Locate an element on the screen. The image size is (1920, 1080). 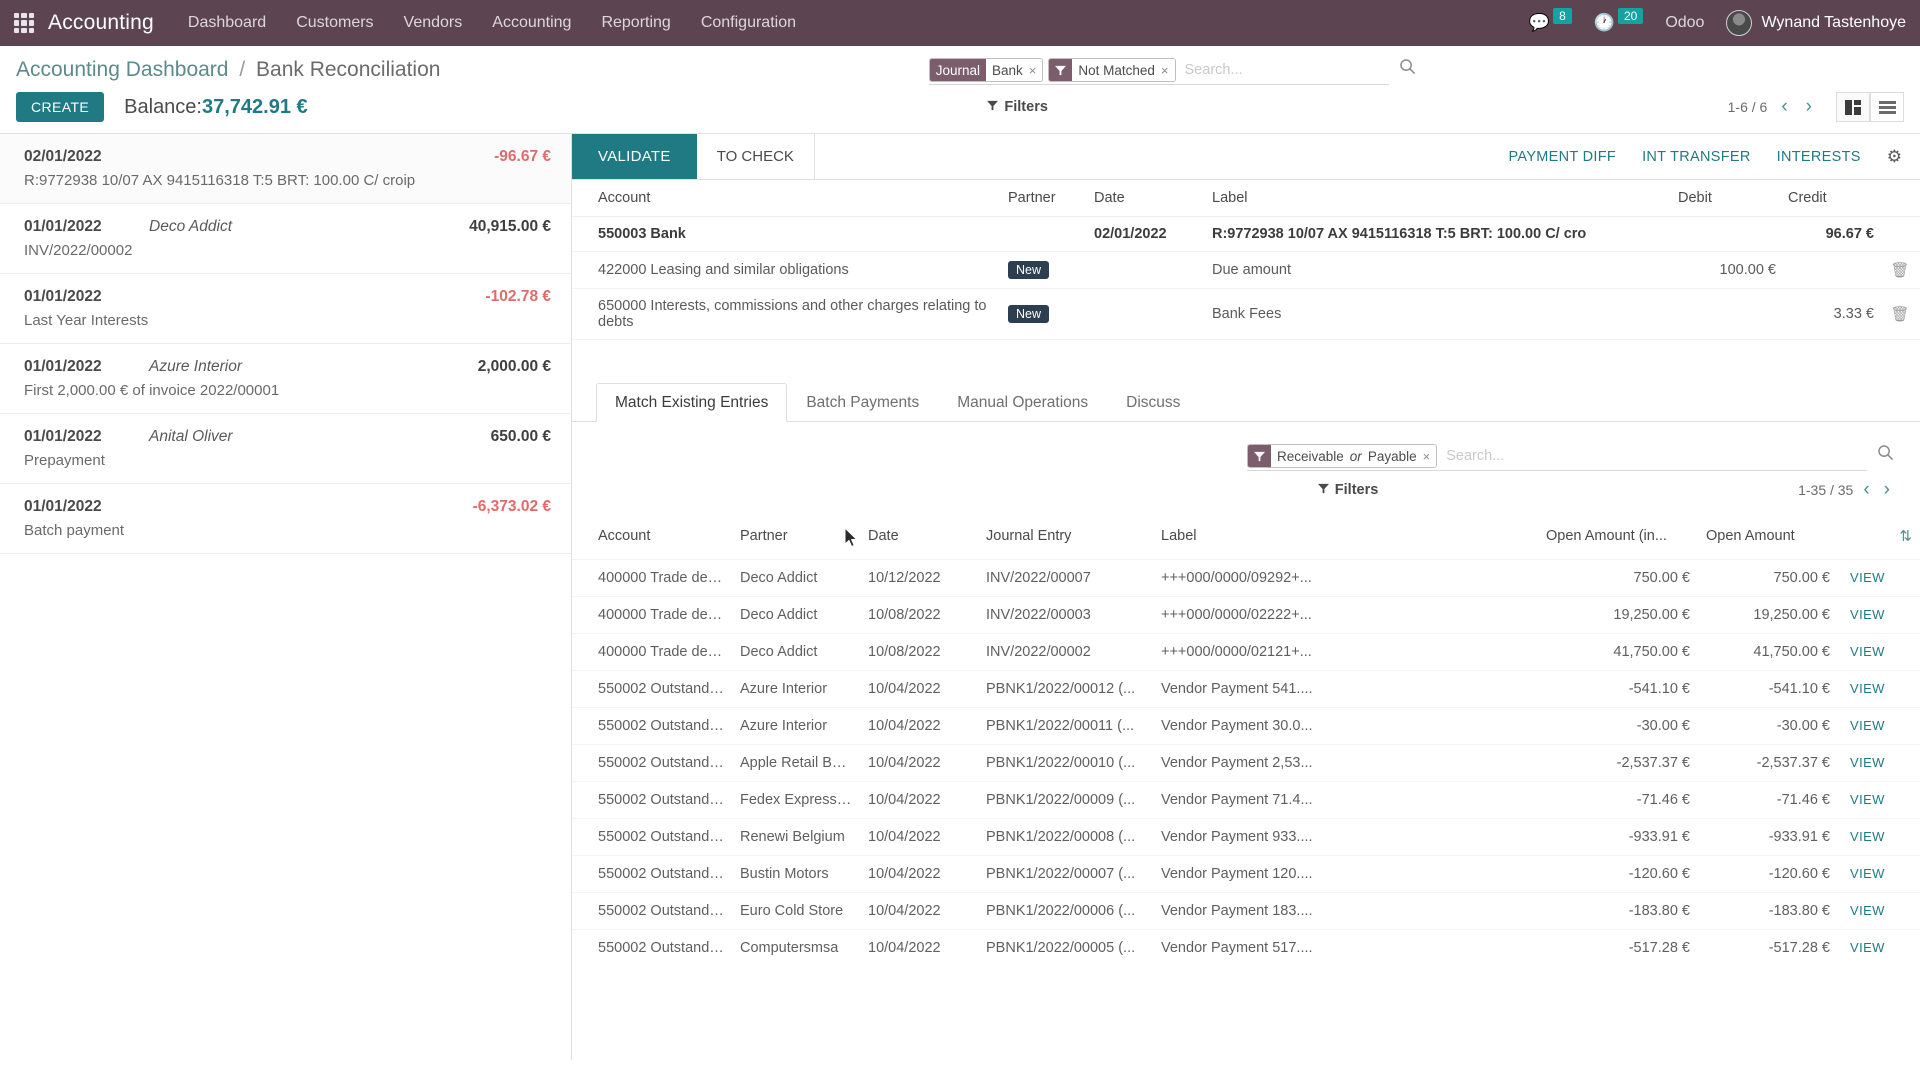
cell-journal-entry: INV/2022/00007 is located at coordinates (1065, 578).